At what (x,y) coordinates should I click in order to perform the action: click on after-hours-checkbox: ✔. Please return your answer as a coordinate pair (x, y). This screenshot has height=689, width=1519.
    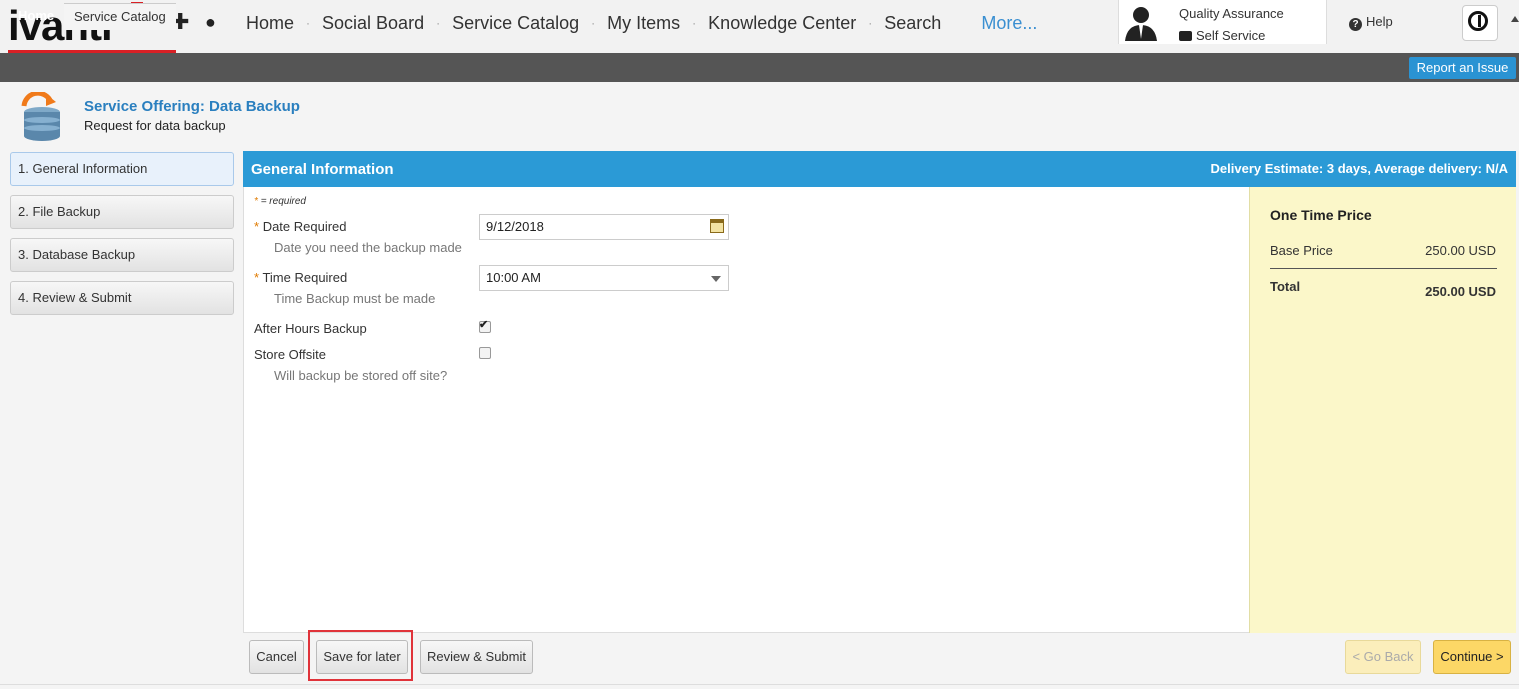
    Looking at the image, I should click on (485, 326).